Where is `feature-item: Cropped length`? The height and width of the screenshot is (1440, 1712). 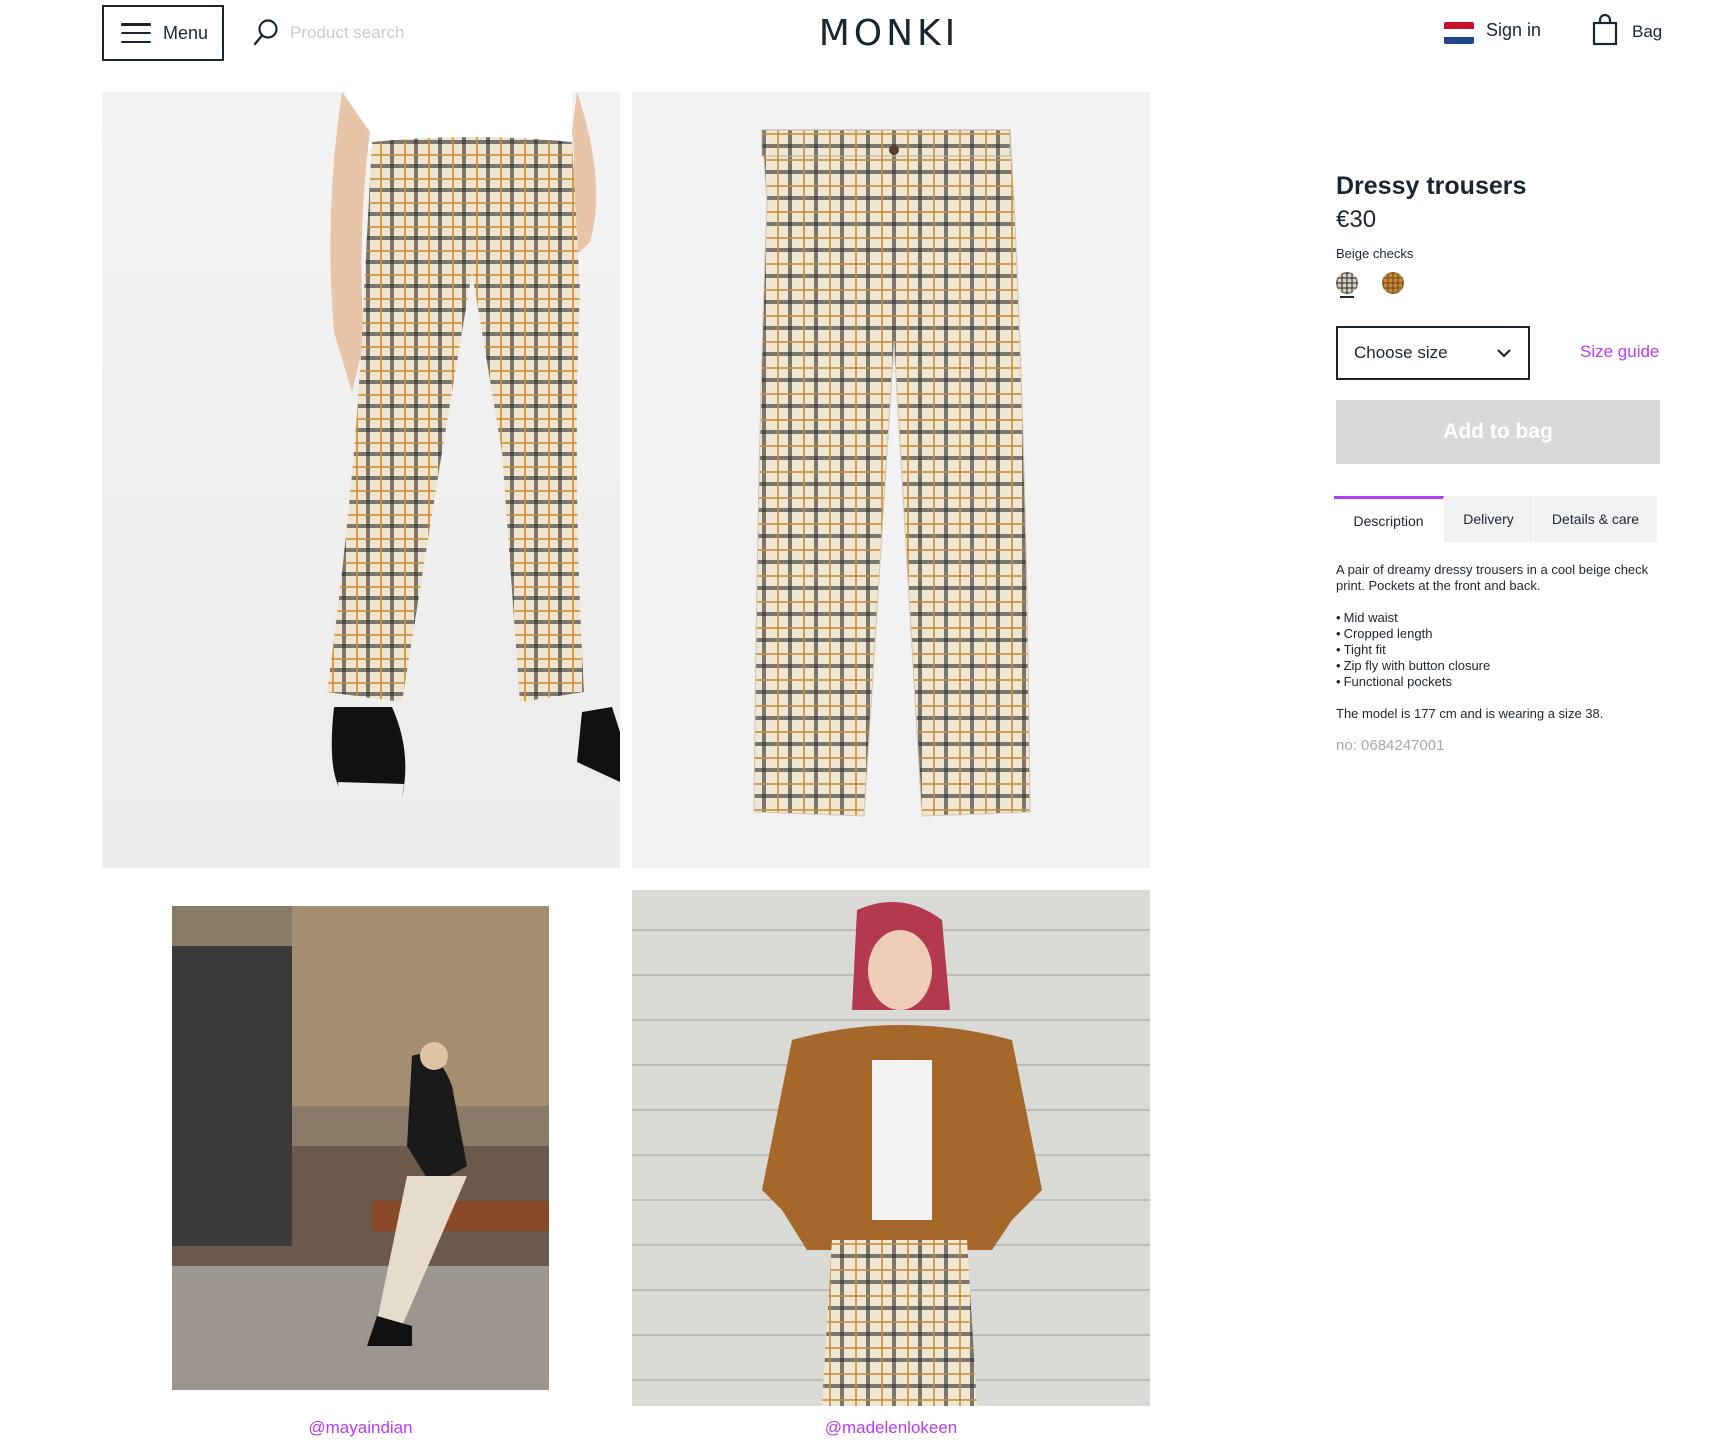
feature-item: Cropped length is located at coordinates (1497, 634).